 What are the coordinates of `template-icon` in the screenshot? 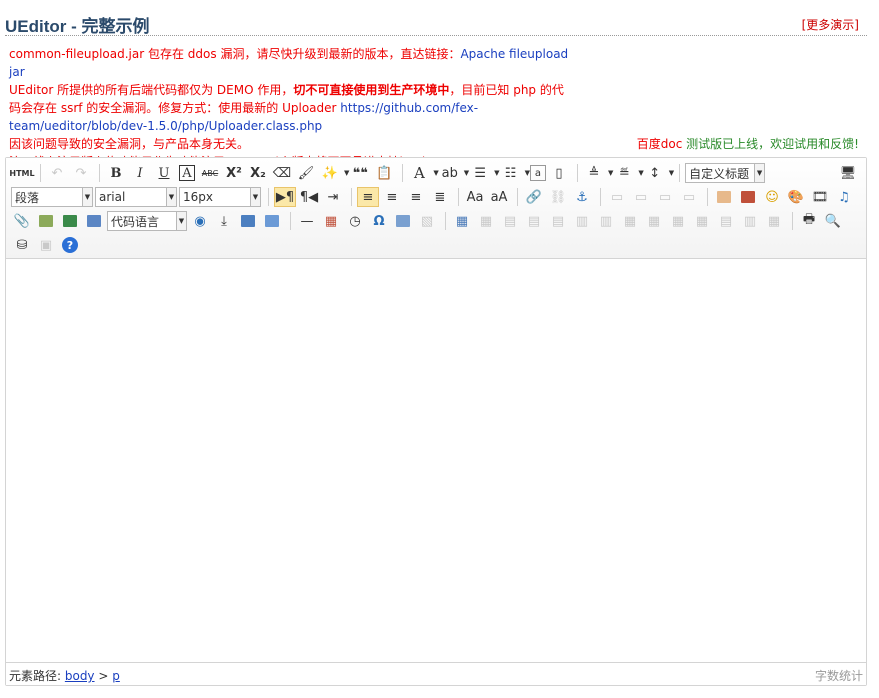 It's located at (248, 221).